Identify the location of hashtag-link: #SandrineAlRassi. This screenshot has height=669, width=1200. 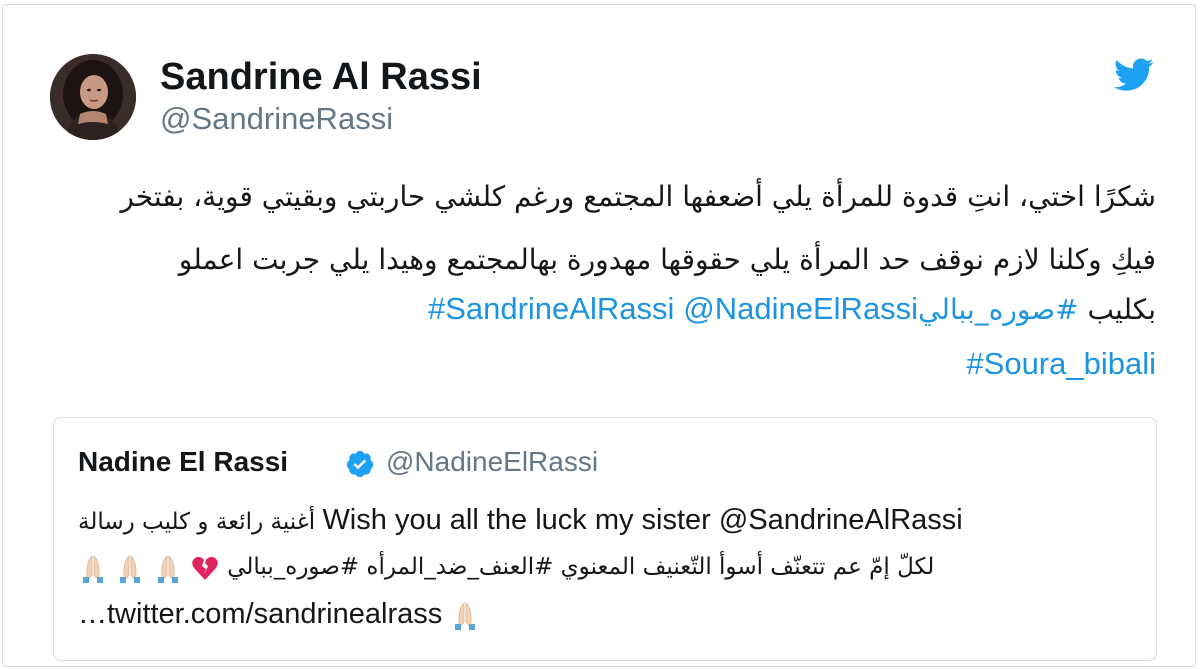
(551, 308).